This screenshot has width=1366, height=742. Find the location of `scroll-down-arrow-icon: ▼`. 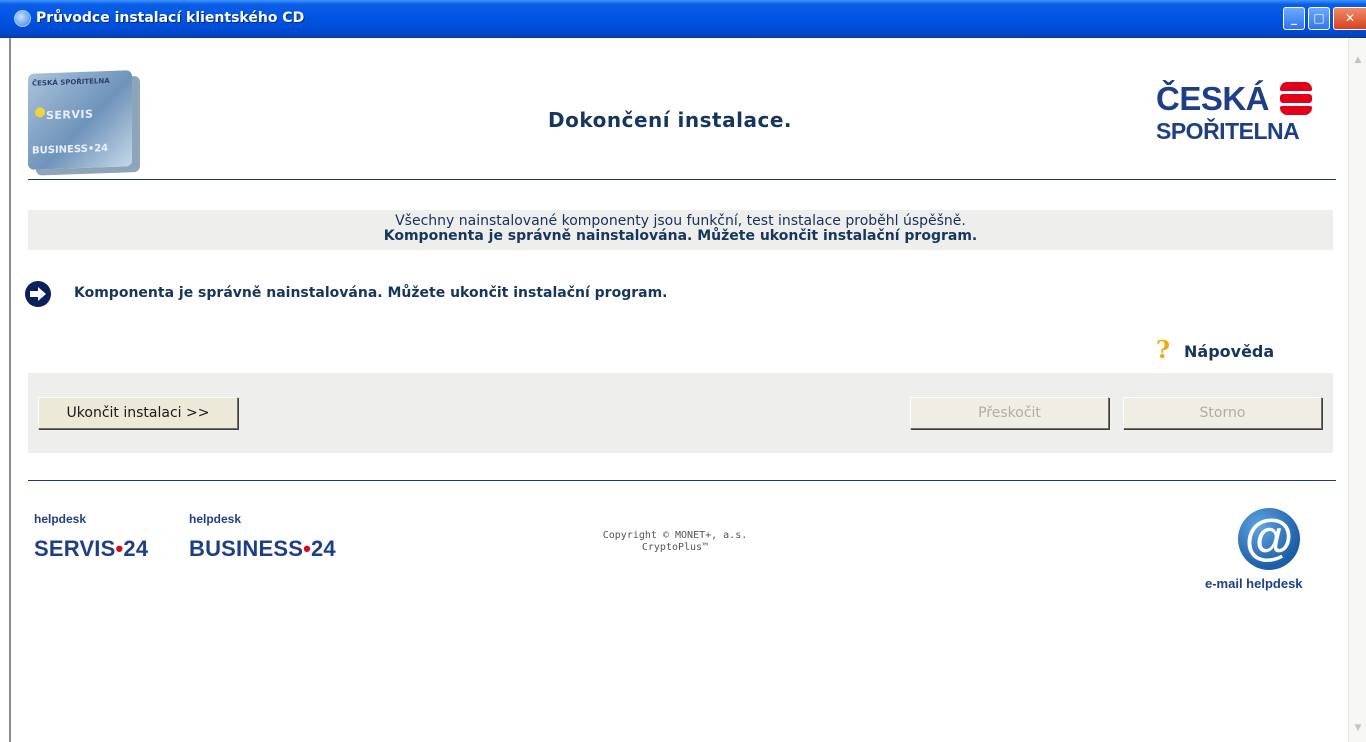

scroll-down-arrow-icon: ▼ is located at coordinates (1358, 728).